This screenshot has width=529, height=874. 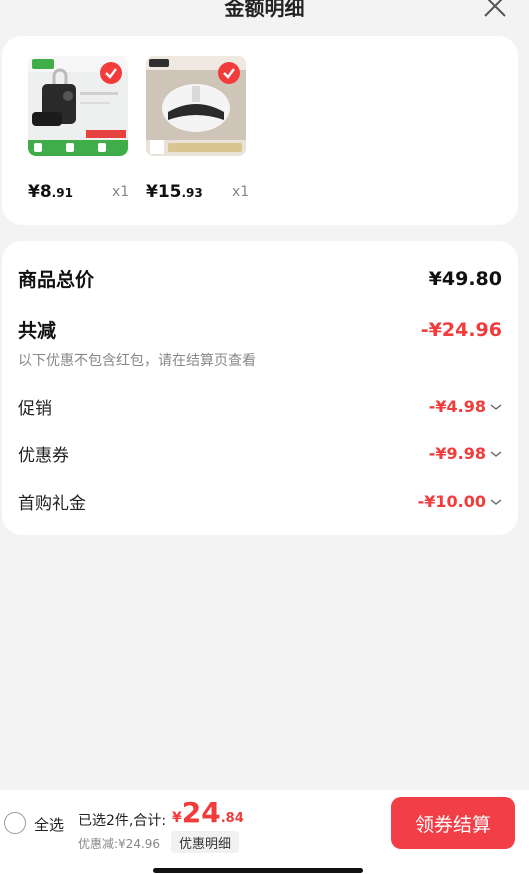 I want to click on promotion-row: 促销 -¥4.98, so click(x=260, y=406).